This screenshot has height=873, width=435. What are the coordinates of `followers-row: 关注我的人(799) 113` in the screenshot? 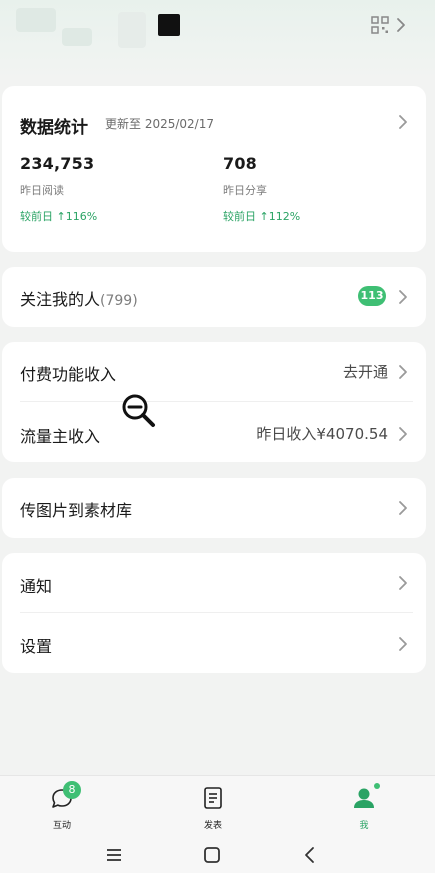 It's located at (214, 297).